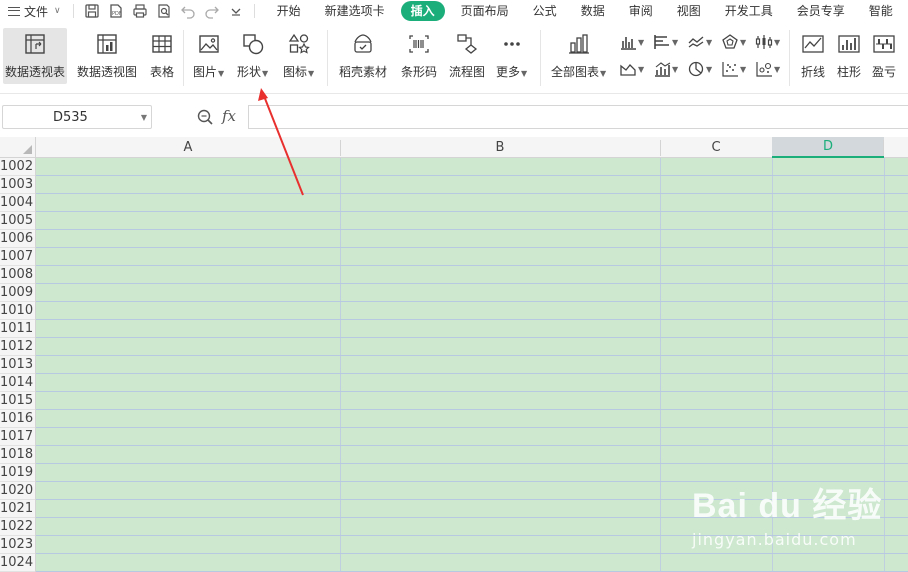 Image resolution: width=908 pixels, height=572 pixels. Describe the element at coordinates (500, 147) in the screenshot. I see `column-header-b: B` at that location.